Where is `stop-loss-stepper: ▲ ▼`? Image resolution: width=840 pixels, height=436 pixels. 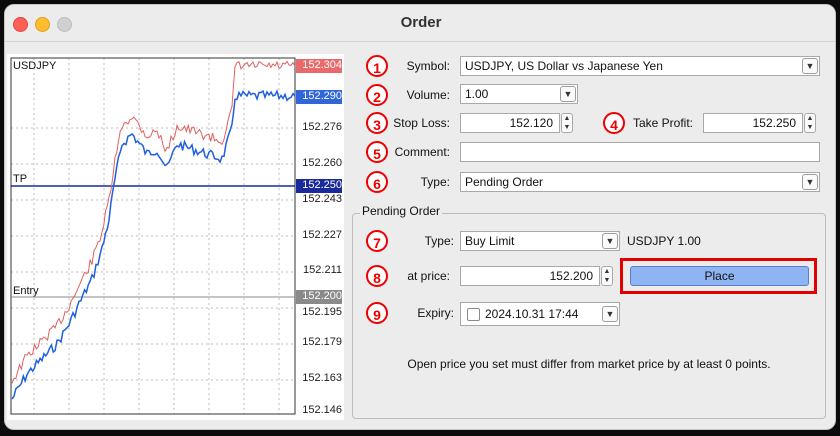 stop-loss-stepper: ▲ ▼ is located at coordinates (567, 123).